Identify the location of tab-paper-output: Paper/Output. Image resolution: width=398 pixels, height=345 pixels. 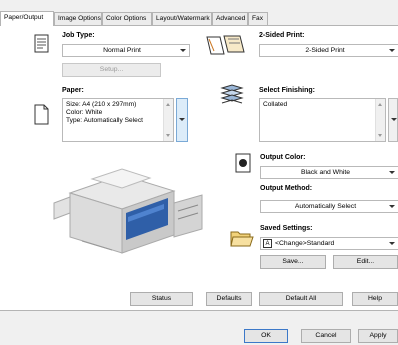
(27, 18).